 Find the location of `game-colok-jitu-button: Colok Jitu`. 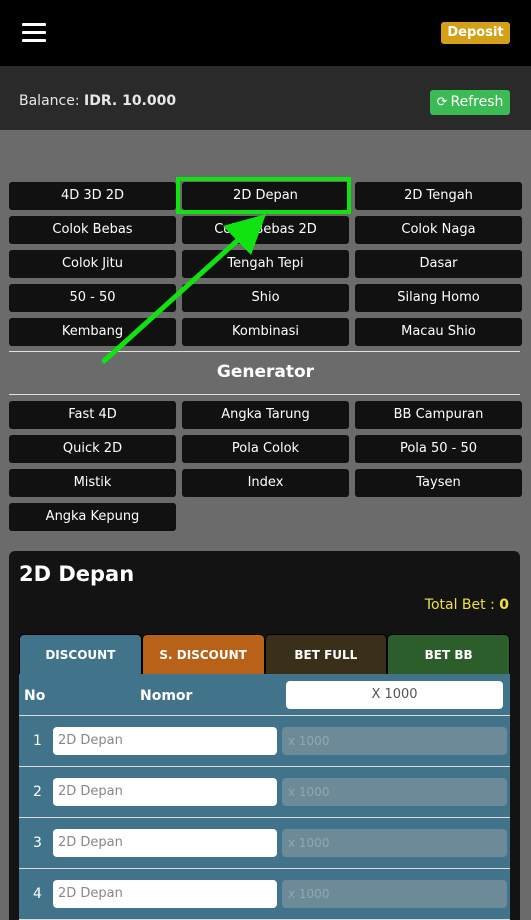

game-colok-jitu-button: Colok Jitu is located at coordinates (92, 264).